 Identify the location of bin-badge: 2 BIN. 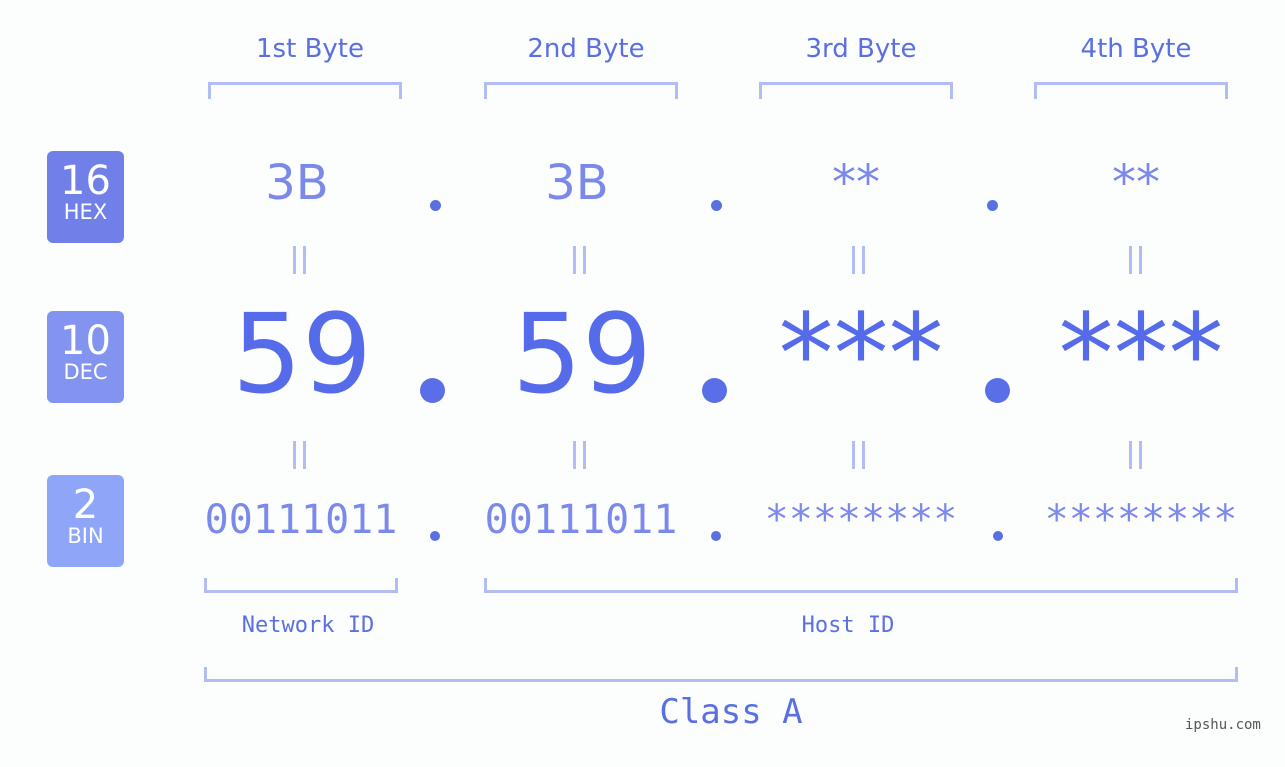
(85, 521).